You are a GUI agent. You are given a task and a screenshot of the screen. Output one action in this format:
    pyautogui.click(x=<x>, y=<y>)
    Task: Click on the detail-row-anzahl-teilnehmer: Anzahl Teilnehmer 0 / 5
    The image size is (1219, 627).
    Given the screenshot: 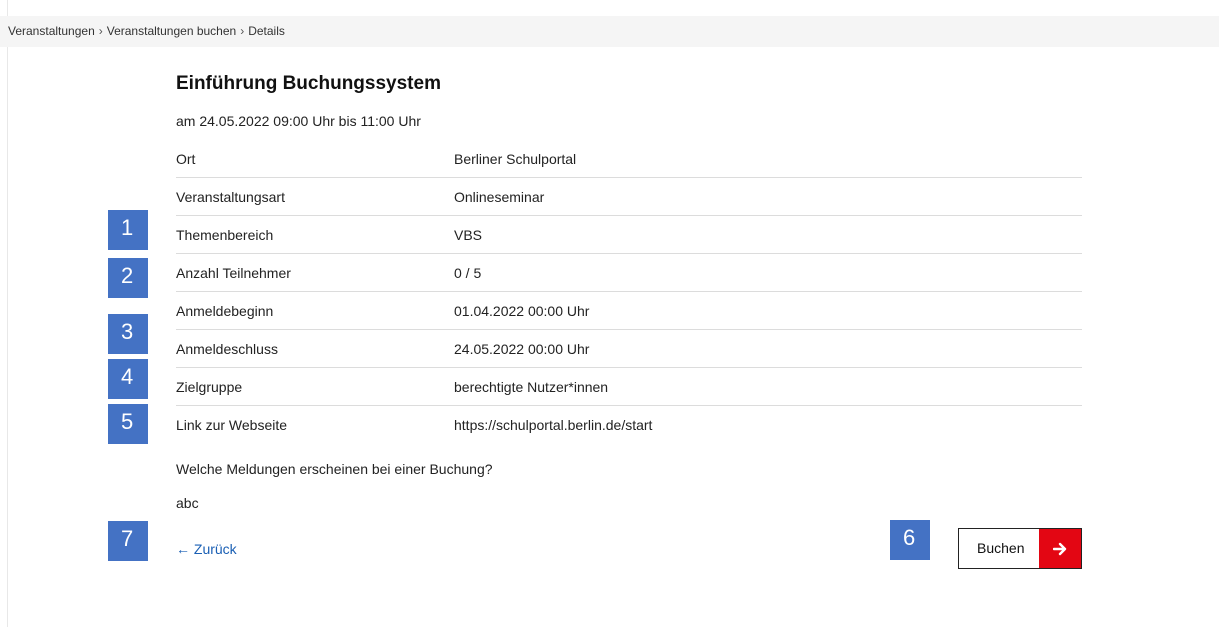 What is the action you would take?
    pyautogui.click(x=629, y=272)
    